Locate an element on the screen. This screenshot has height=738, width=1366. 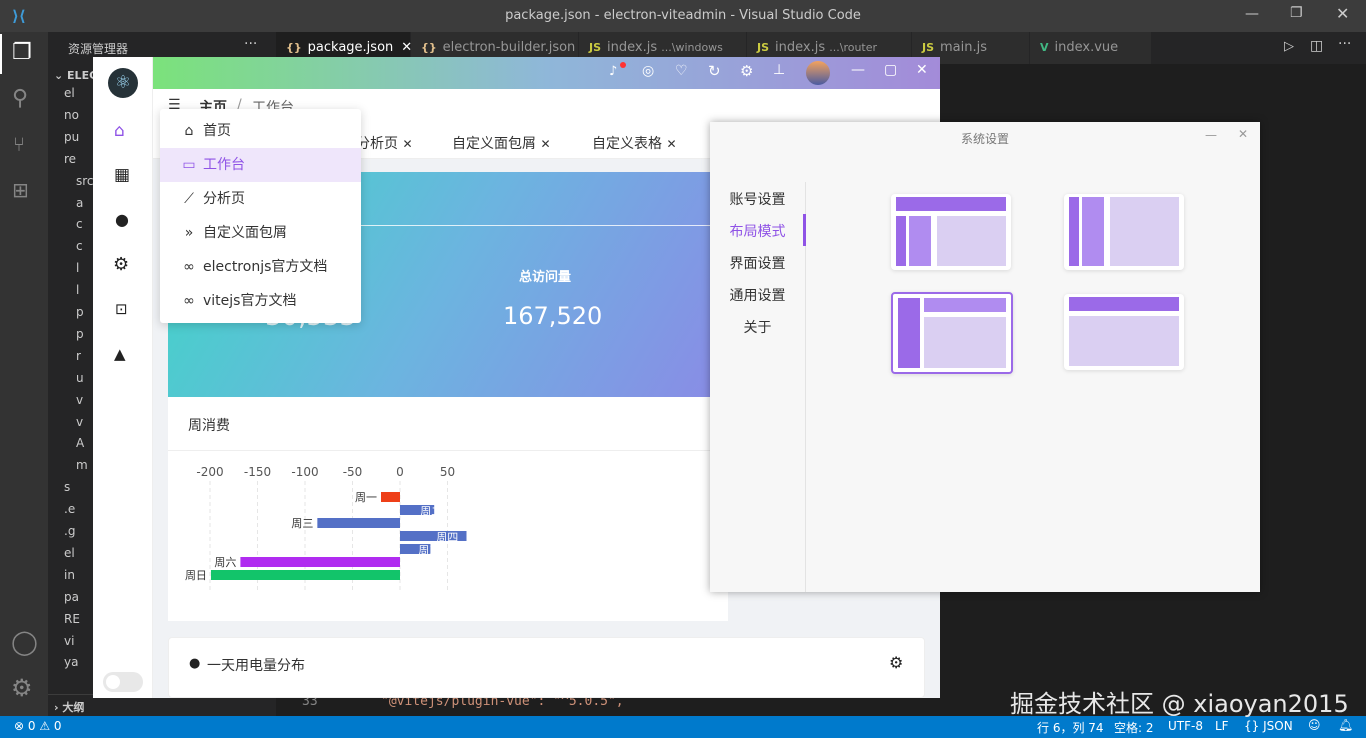
app-titlebar: ♪ ◎ ♡ ↻ ⚙ ⊥ — ▢ ✕ is located at coordinates (546, 73).